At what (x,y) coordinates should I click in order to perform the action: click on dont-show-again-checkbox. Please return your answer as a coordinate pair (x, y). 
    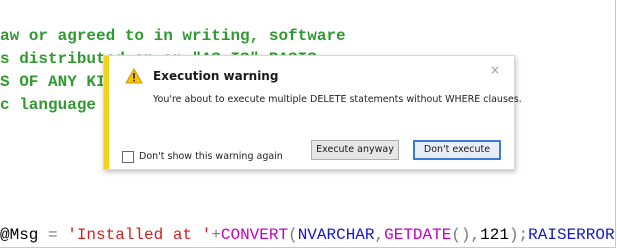
    Looking at the image, I should click on (128, 156).